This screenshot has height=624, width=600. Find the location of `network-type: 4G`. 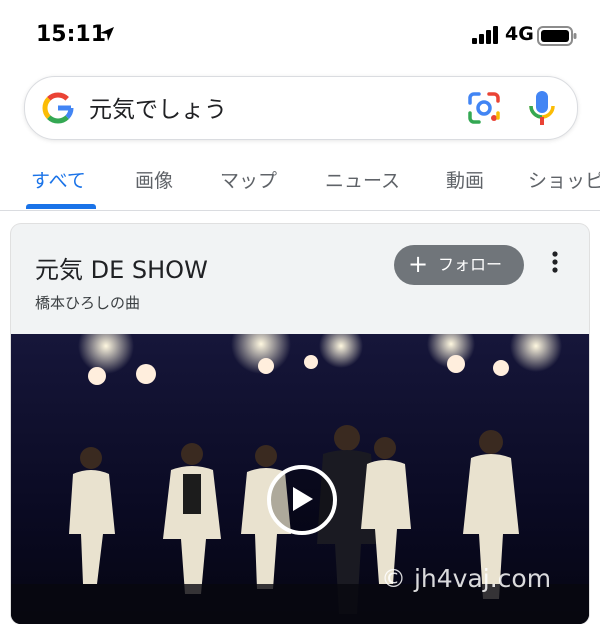

network-type: 4G is located at coordinates (519, 34).